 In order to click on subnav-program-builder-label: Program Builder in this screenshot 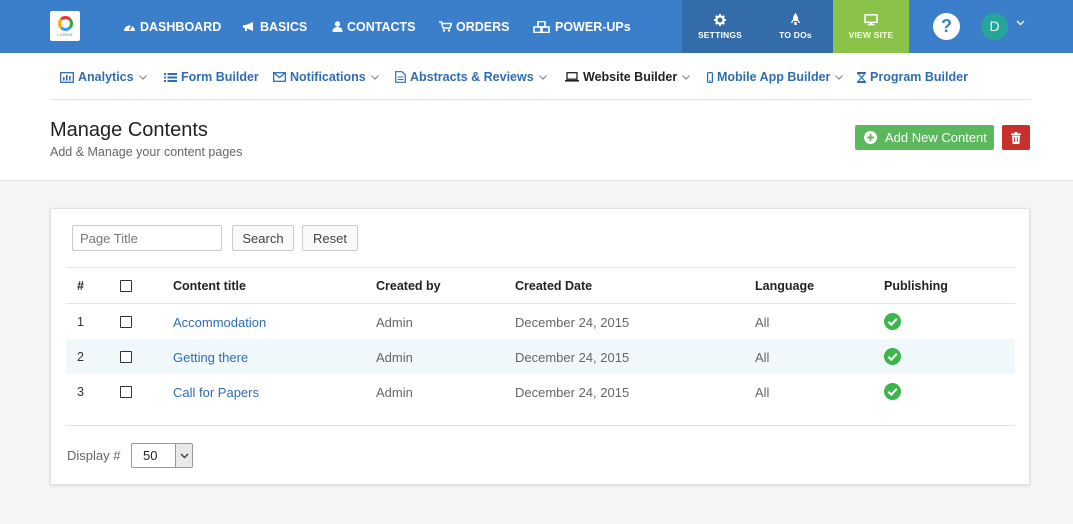, I will do `click(919, 77)`.